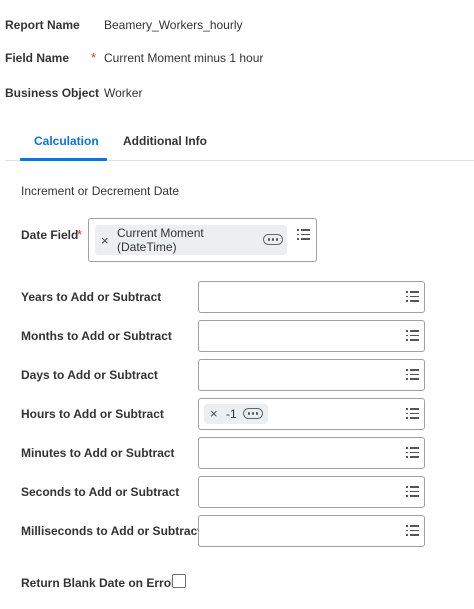 The height and width of the screenshot is (609, 474). What do you see at coordinates (165, 141) in the screenshot?
I see `tab-additional-info: Additional Info` at bounding box center [165, 141].